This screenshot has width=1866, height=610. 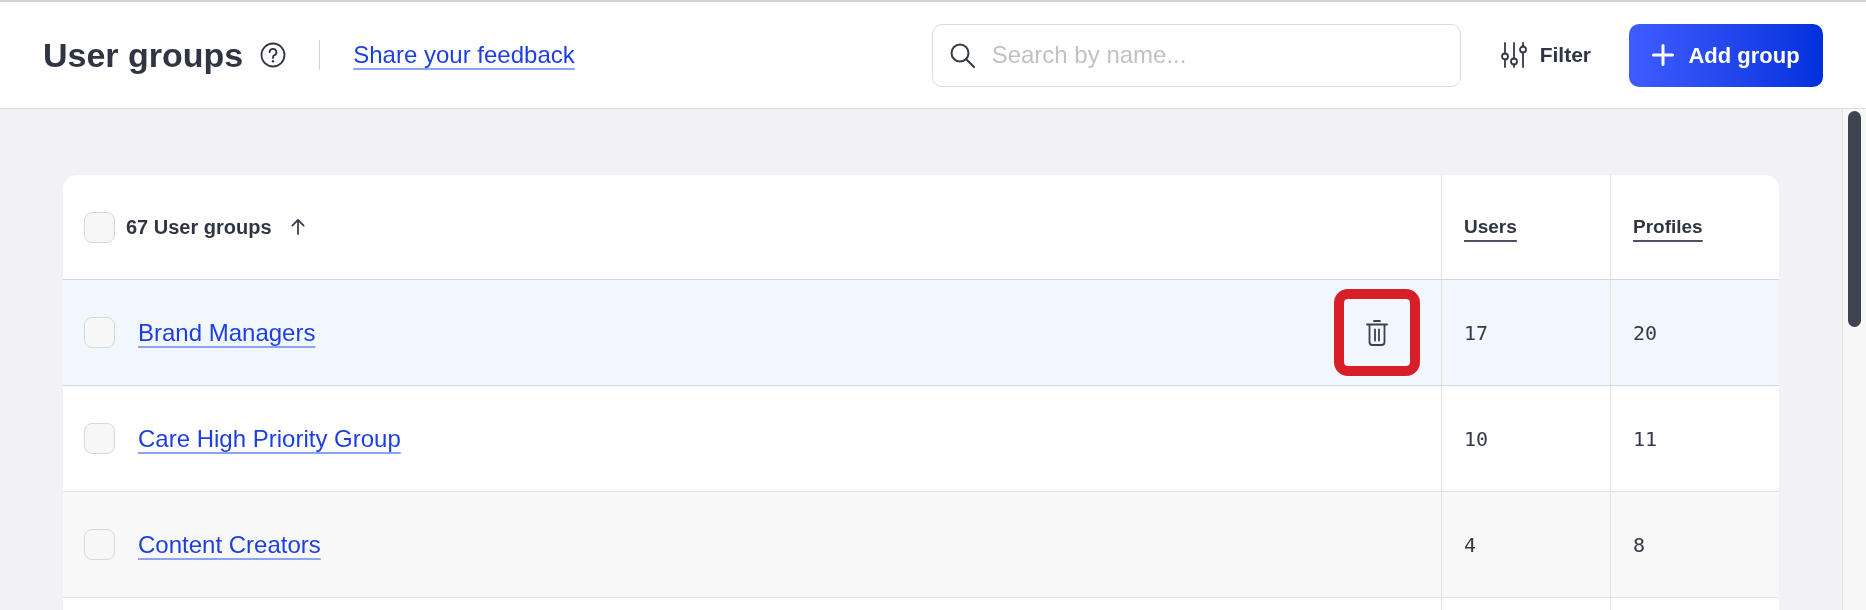 I want to click on page-title: User groups, so click(x=143, y=55).